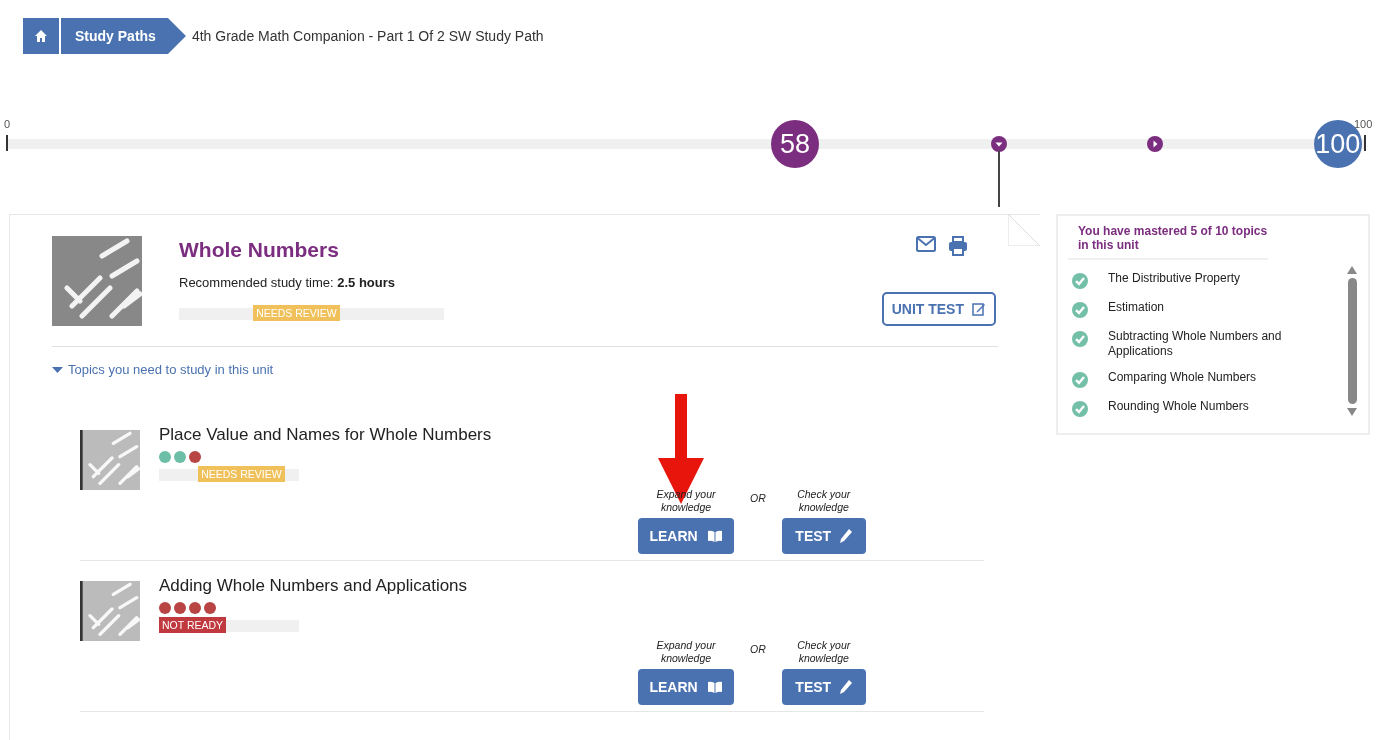  Describe the element at coordinates (1195, 344) in the screenshot. I see `mastered-topic: Subtracting Whole Numbers and Applications` at that location.